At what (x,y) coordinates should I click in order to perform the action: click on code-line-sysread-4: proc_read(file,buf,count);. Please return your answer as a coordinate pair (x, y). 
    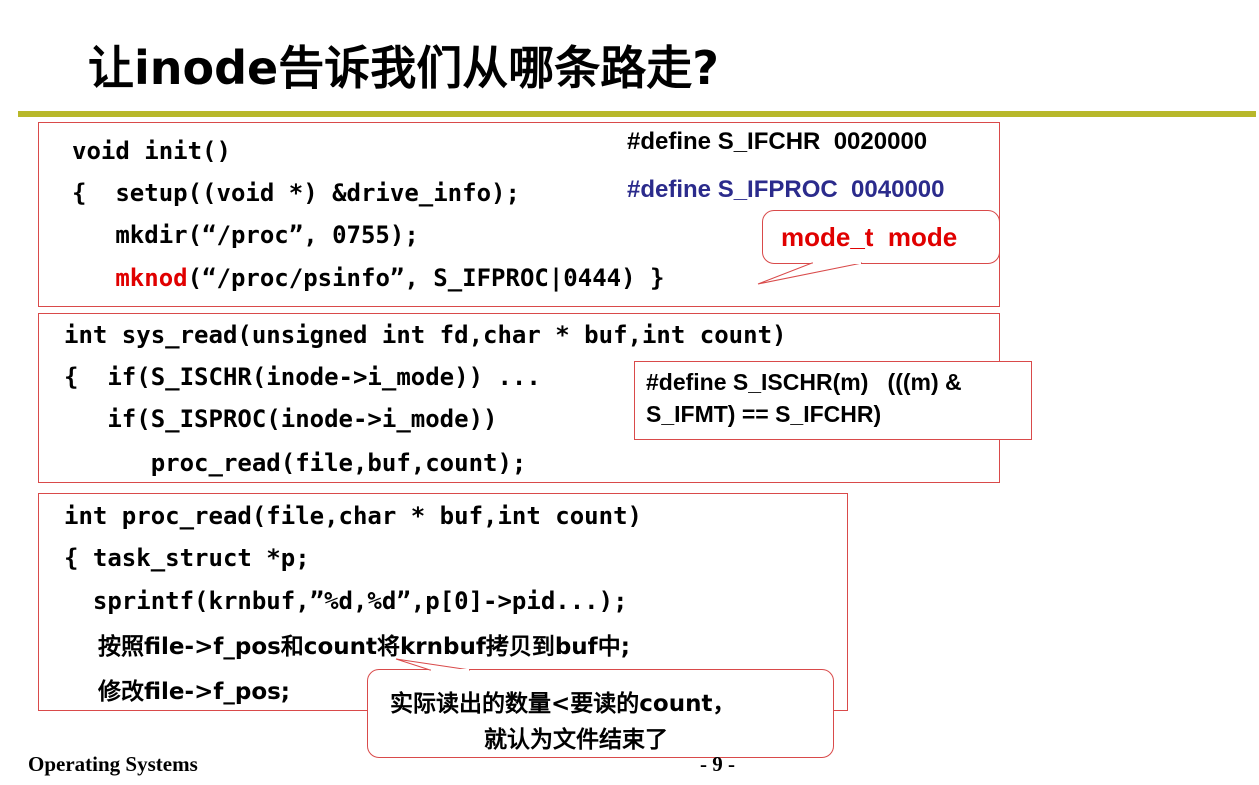
    Looking at the image, I should click on (295, 463).